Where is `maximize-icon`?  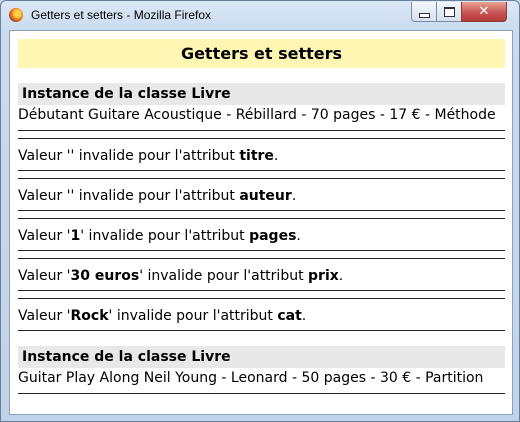 maximize-icon is located at coordinates (449, 11).